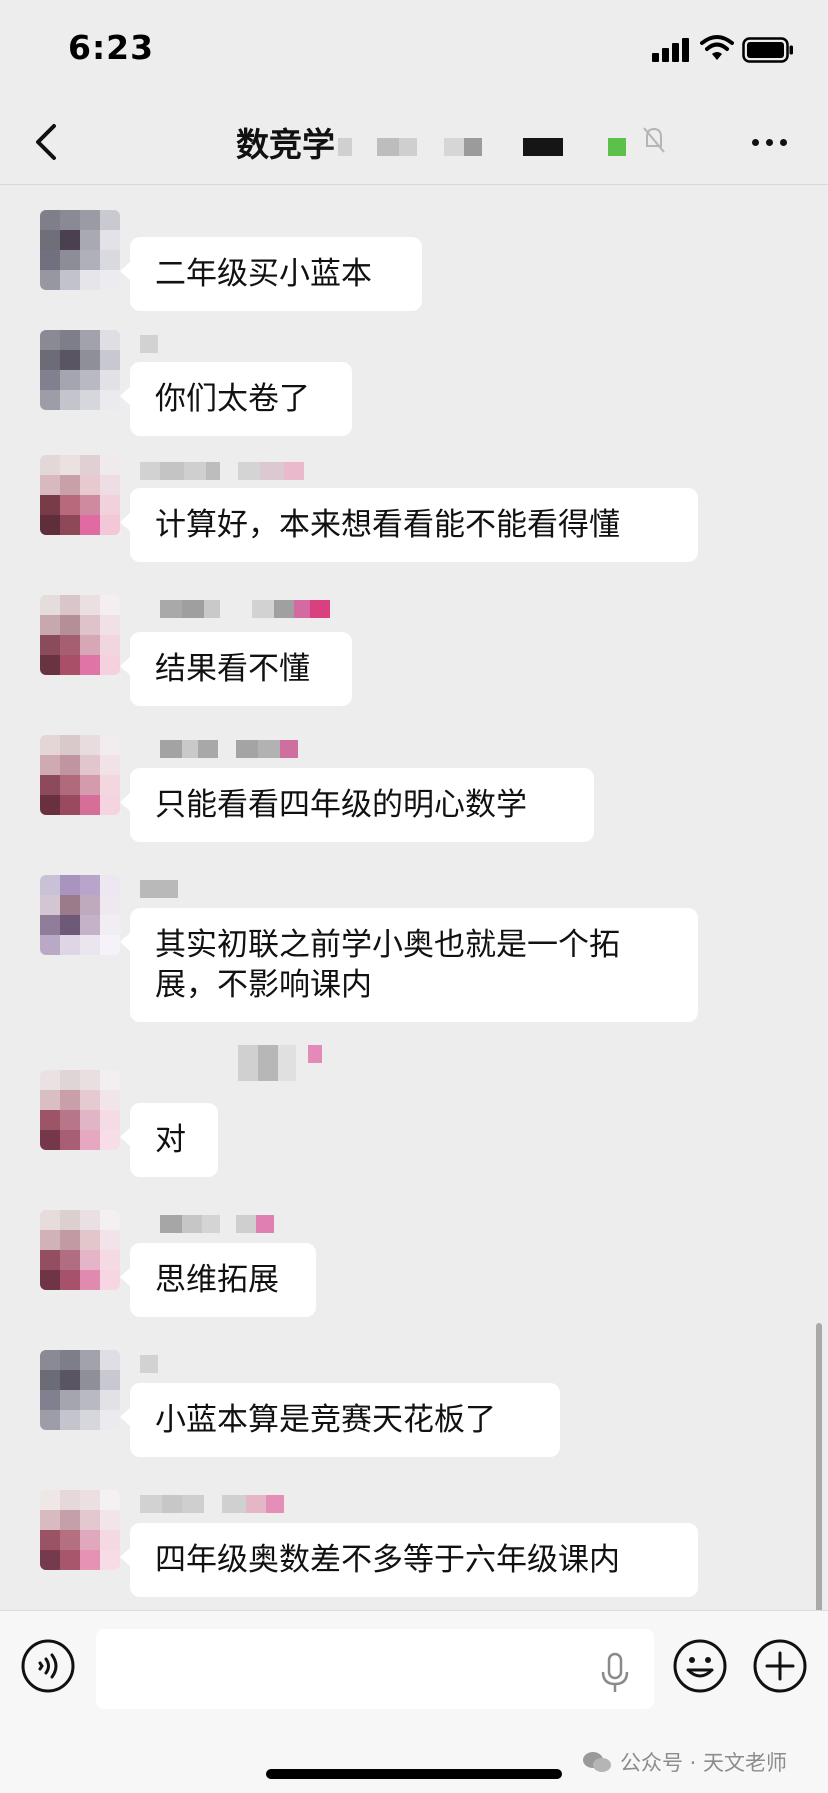  I want to click on emoji-icon, so click(700, 1666).